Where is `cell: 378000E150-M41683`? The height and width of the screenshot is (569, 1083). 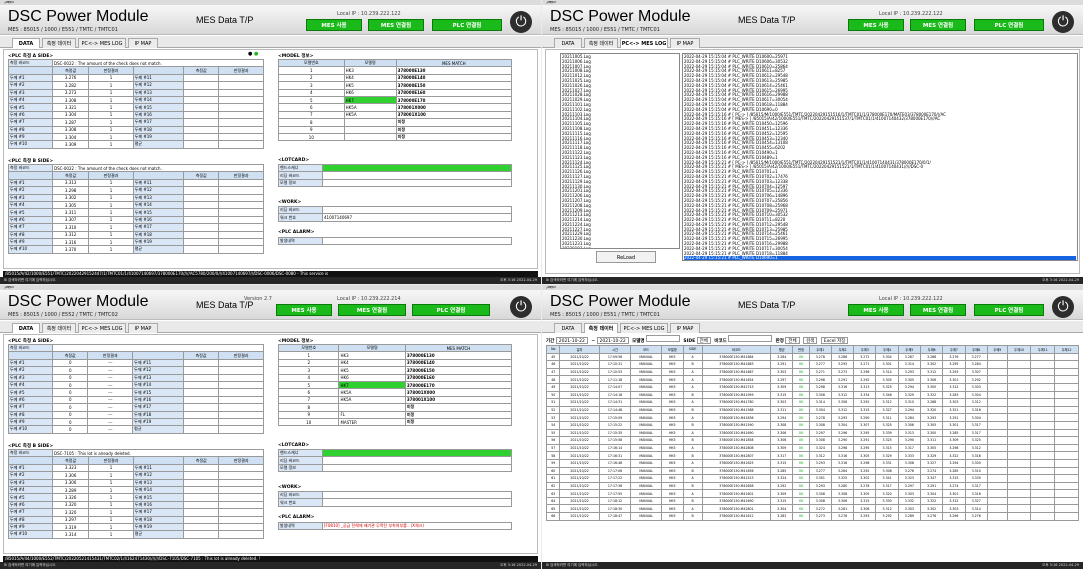
cell: 378000E150-M41683 is located at coordinates (736, 364).